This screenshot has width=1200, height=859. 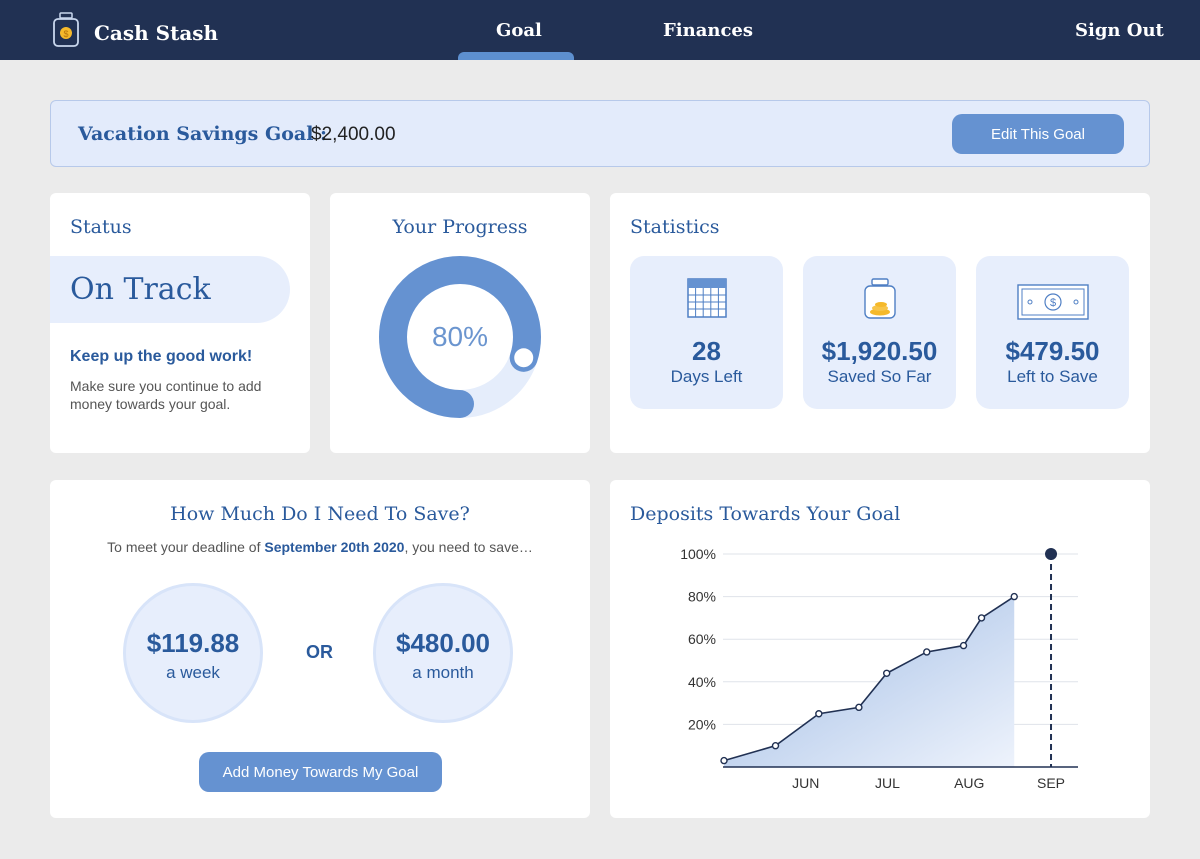 I want to click on weekly-amount-circle: $119.88 a week, so click(x=193, y=653).